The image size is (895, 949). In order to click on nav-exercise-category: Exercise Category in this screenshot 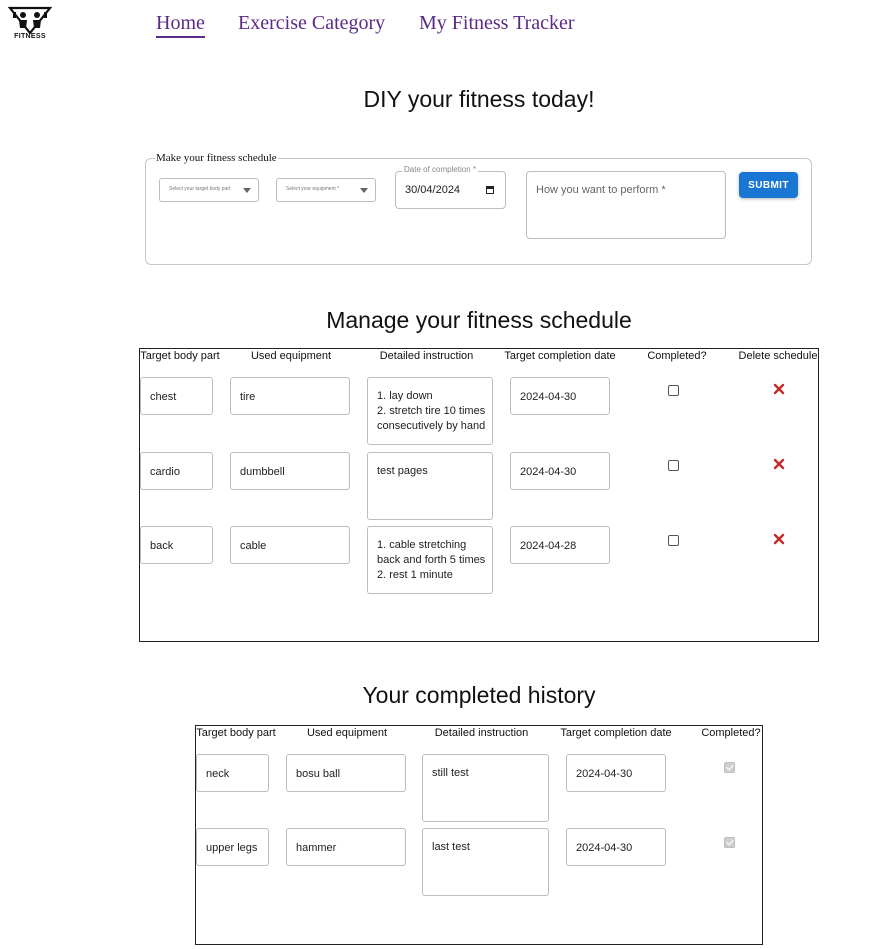, I will do `click(311, 23)`.